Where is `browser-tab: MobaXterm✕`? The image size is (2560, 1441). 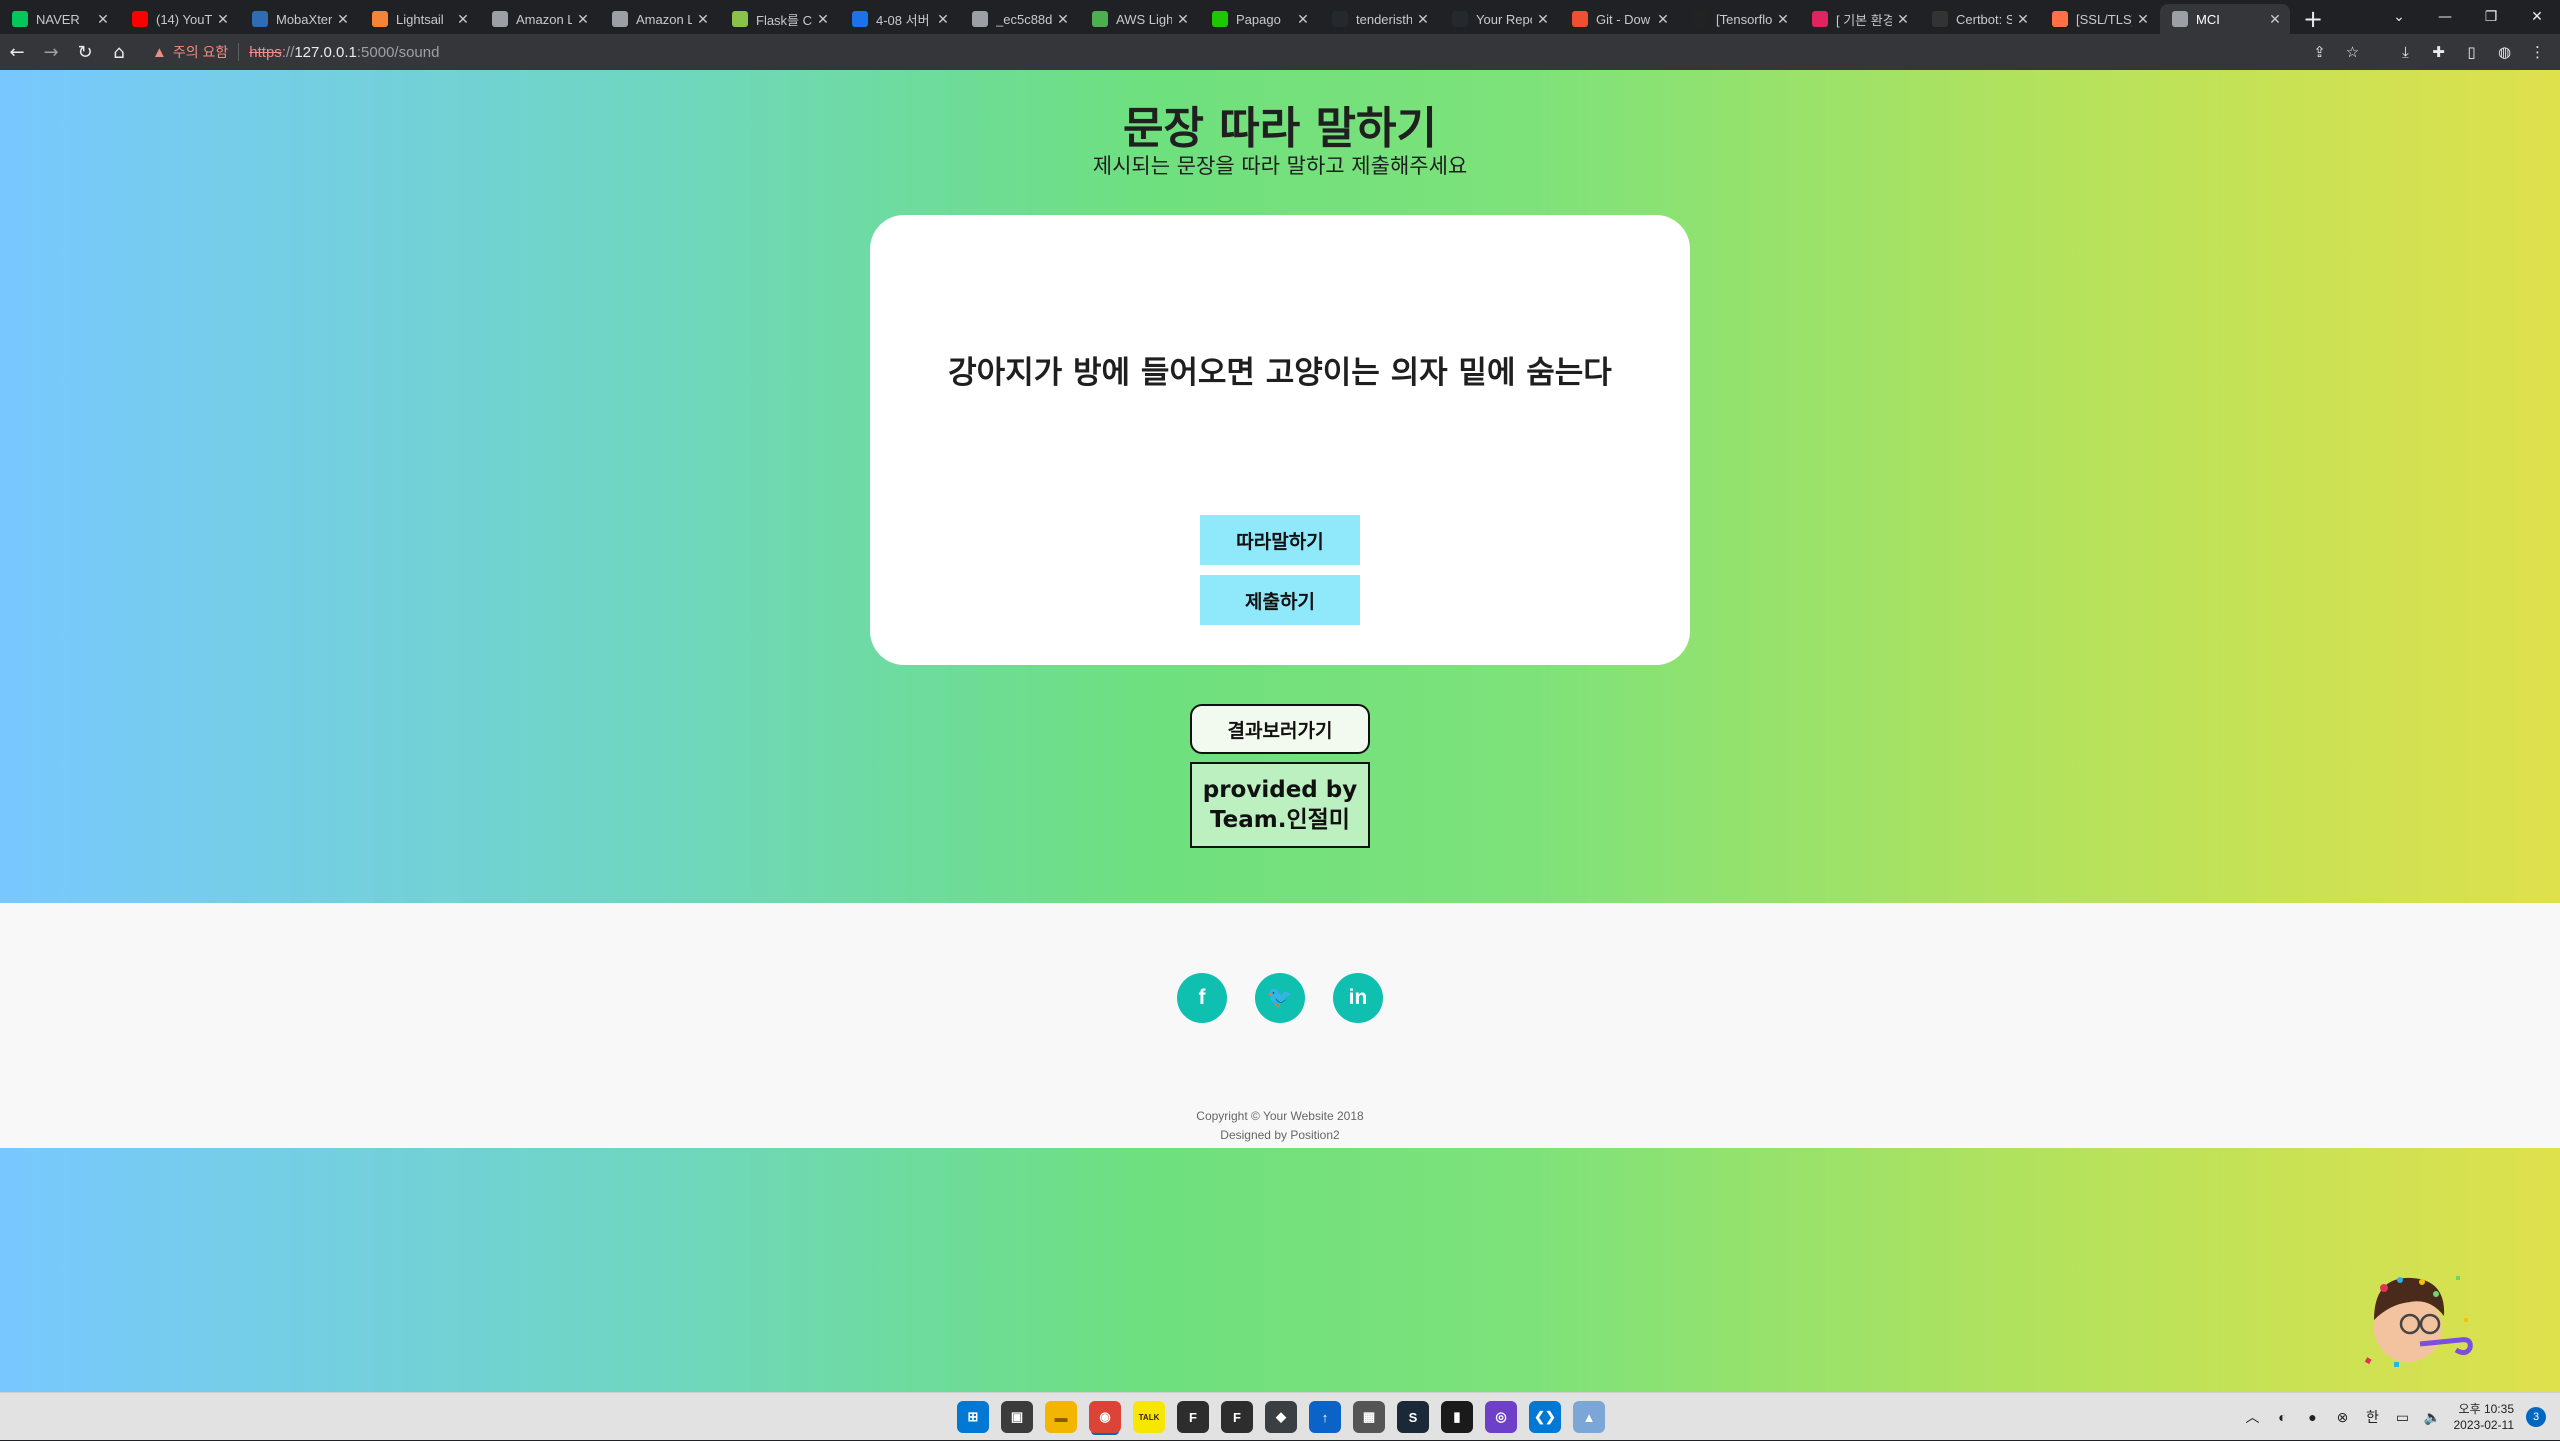 browser-tab: MobaXterm✕ is located at coordinates (299, 19).